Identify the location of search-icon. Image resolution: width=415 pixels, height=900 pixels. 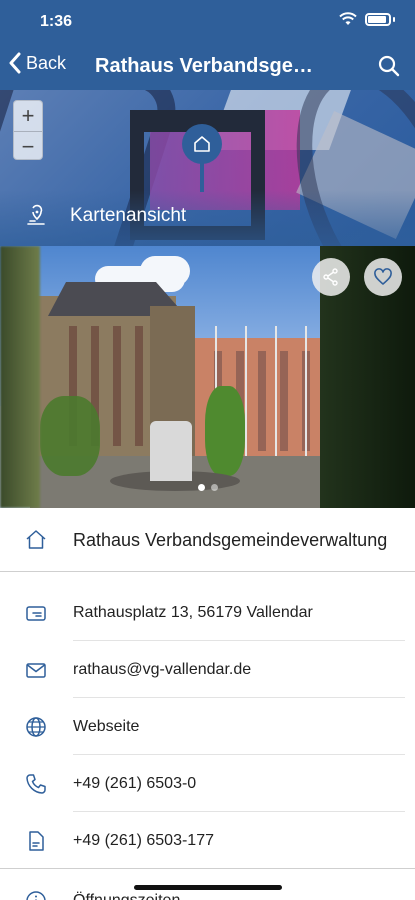
(389, 66).